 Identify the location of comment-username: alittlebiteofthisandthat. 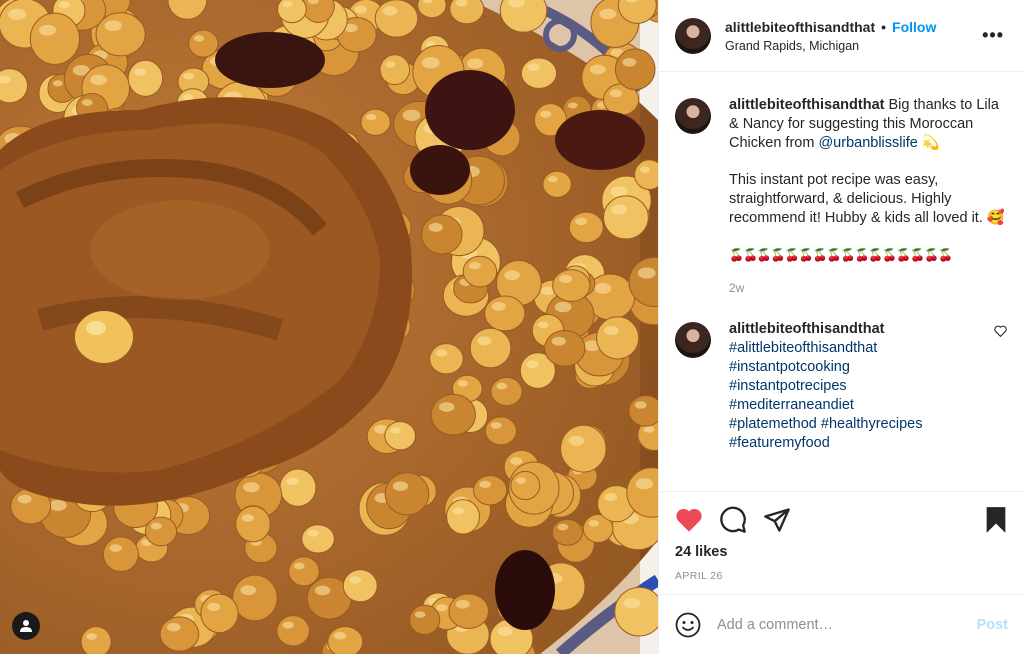
(857, 329).